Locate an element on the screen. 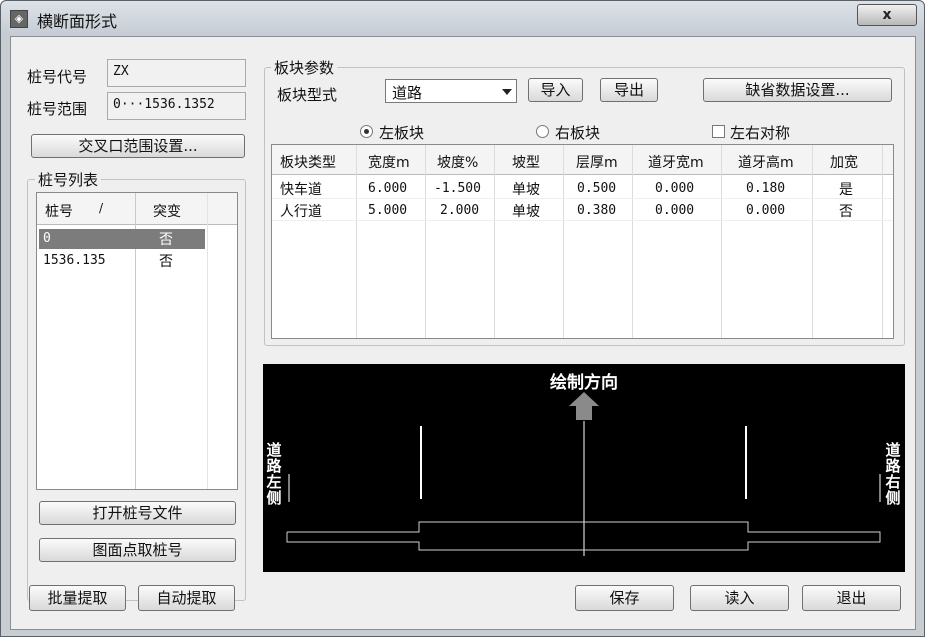 Image resolution: width=925 pixels, height=637 pixels. symmetric-label: 左右对称 is located at coordinates (760, 132).